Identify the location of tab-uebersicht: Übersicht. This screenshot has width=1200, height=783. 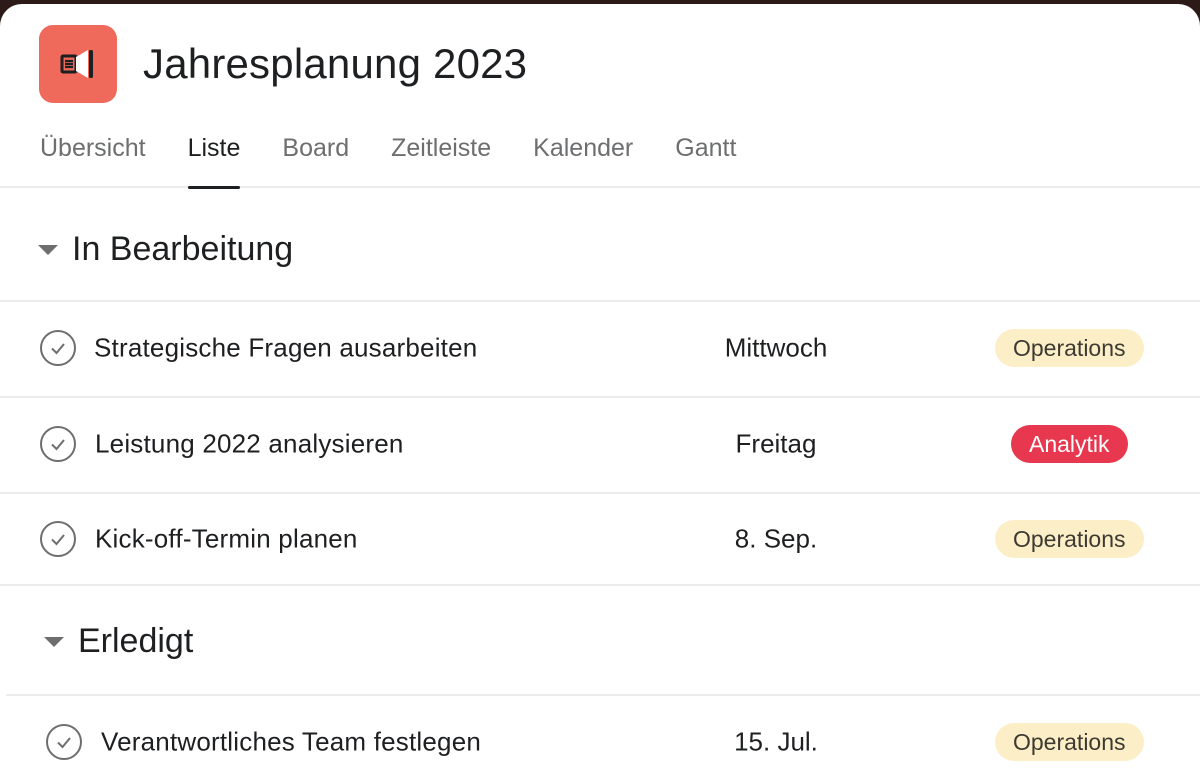
(93, 158).